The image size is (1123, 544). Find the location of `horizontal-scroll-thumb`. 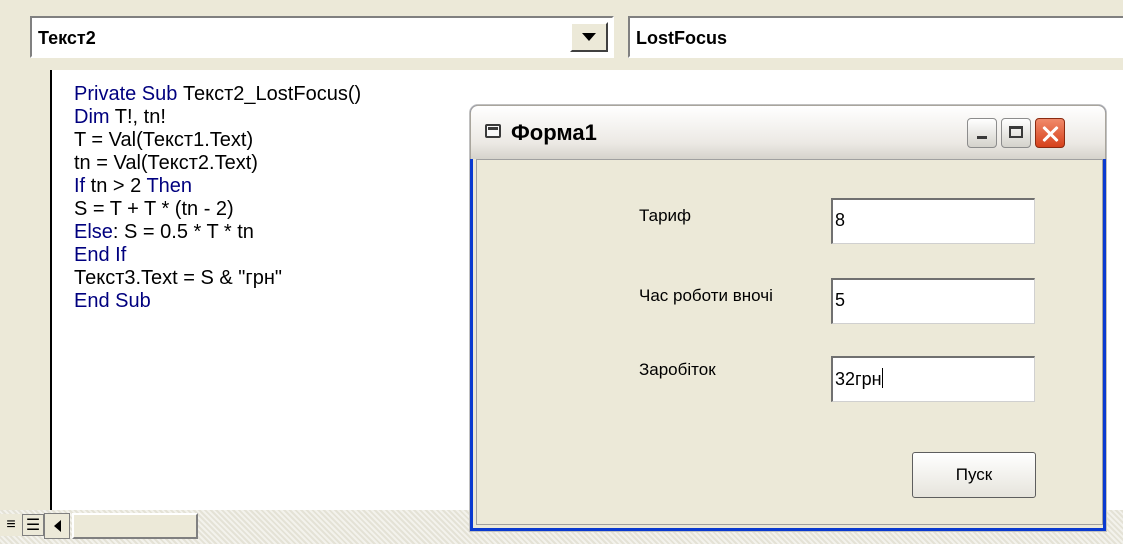

horizontal-scroll-thumb is located at coordinates (135, 526).